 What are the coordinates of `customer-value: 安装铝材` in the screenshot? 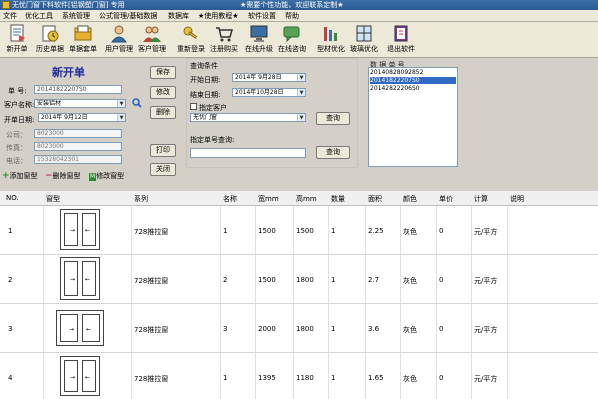 It's located at (49, 103).